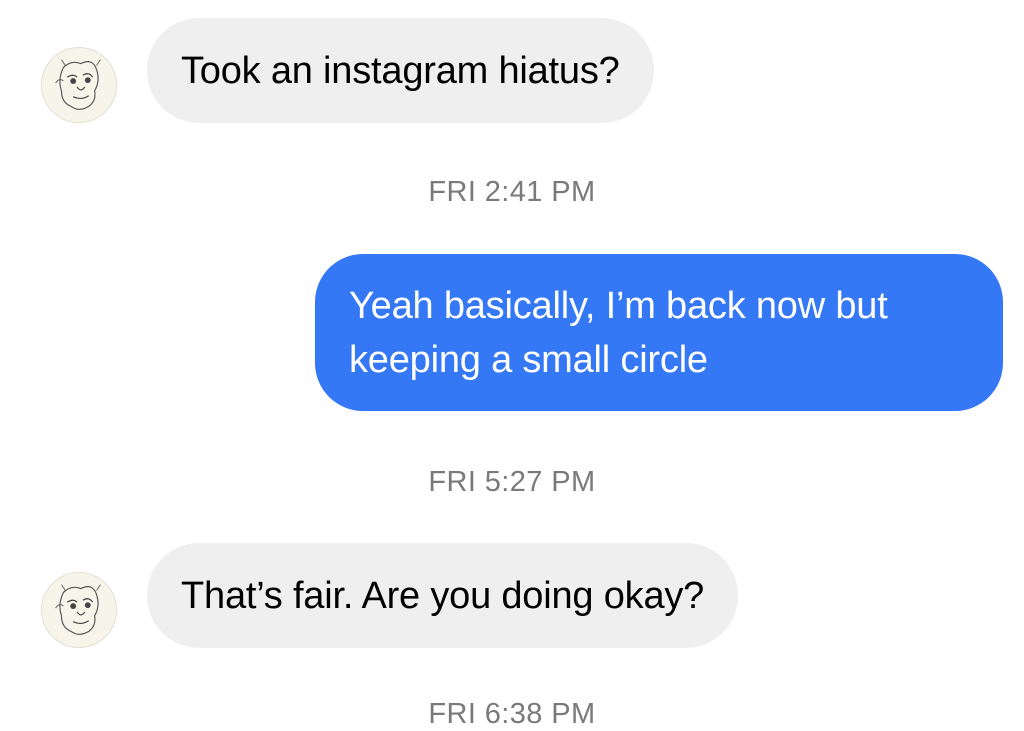 This screenshot has height=731, width=1024. Describe the element at coordinates (618, 305) in the screenshot. I see `message-text-line: Yeah basically, I’m back now but` at that location.